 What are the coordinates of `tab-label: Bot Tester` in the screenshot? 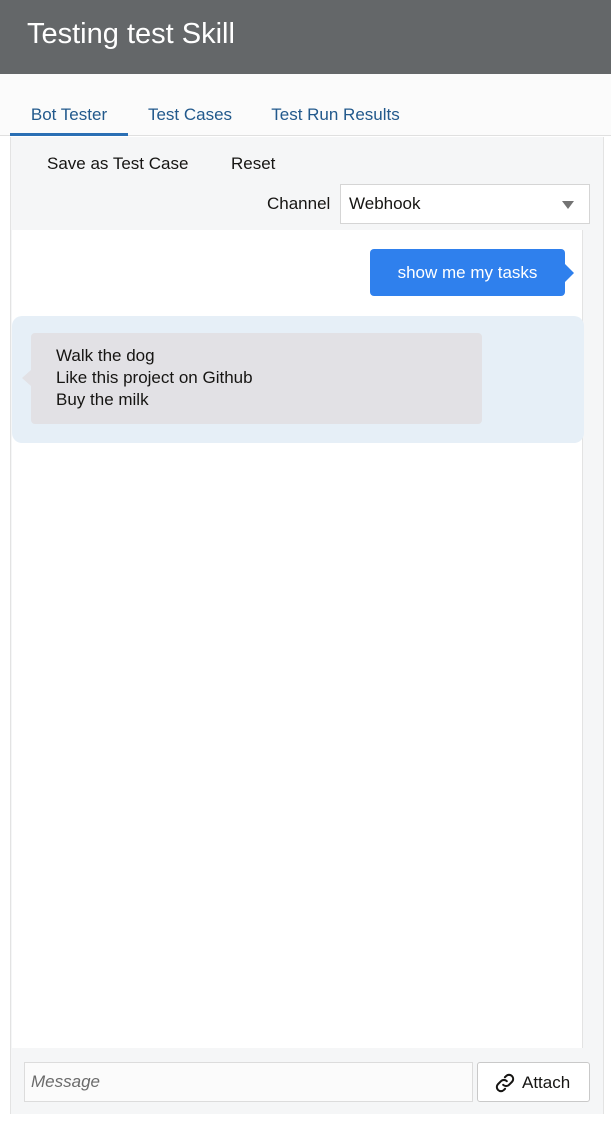 It's located at (69, 114).